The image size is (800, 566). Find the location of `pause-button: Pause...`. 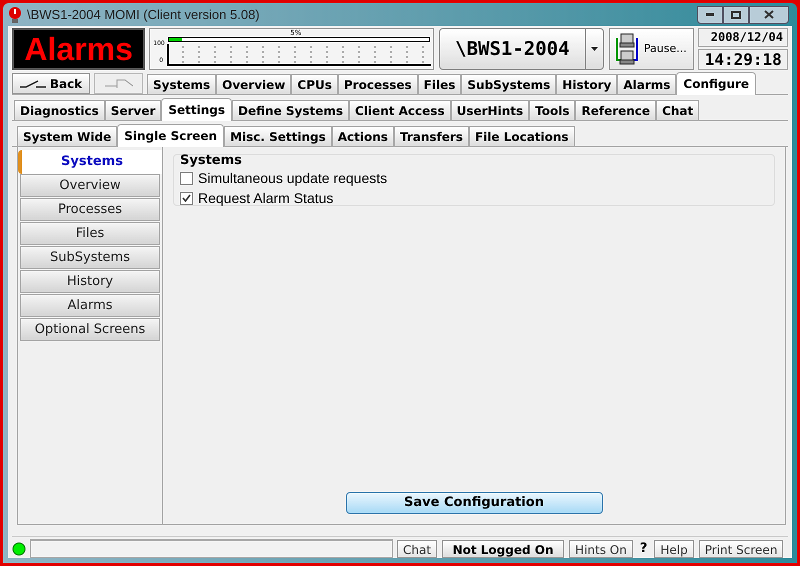

pause-button: Pause... is located at coordinates (651, 49).